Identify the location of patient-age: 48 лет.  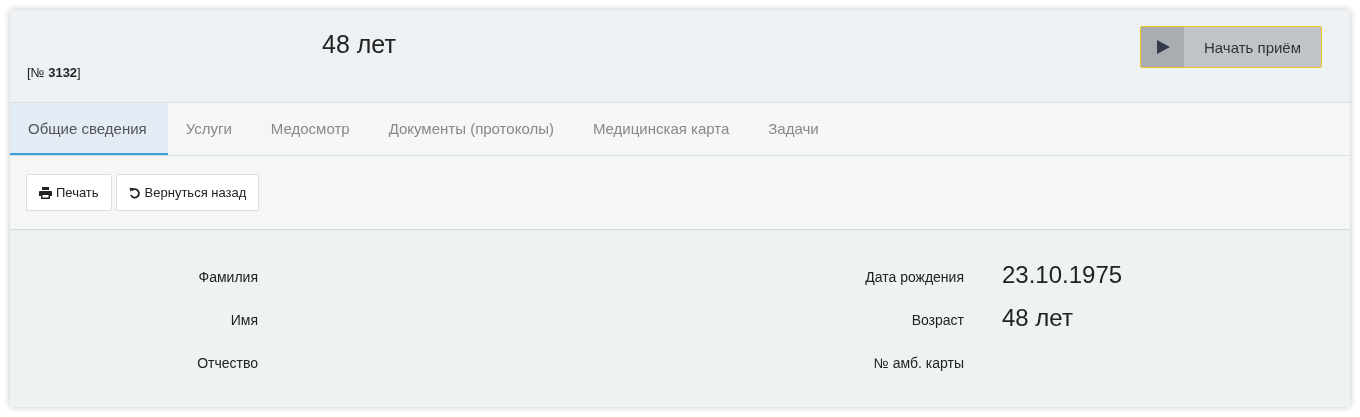
(359, 45).